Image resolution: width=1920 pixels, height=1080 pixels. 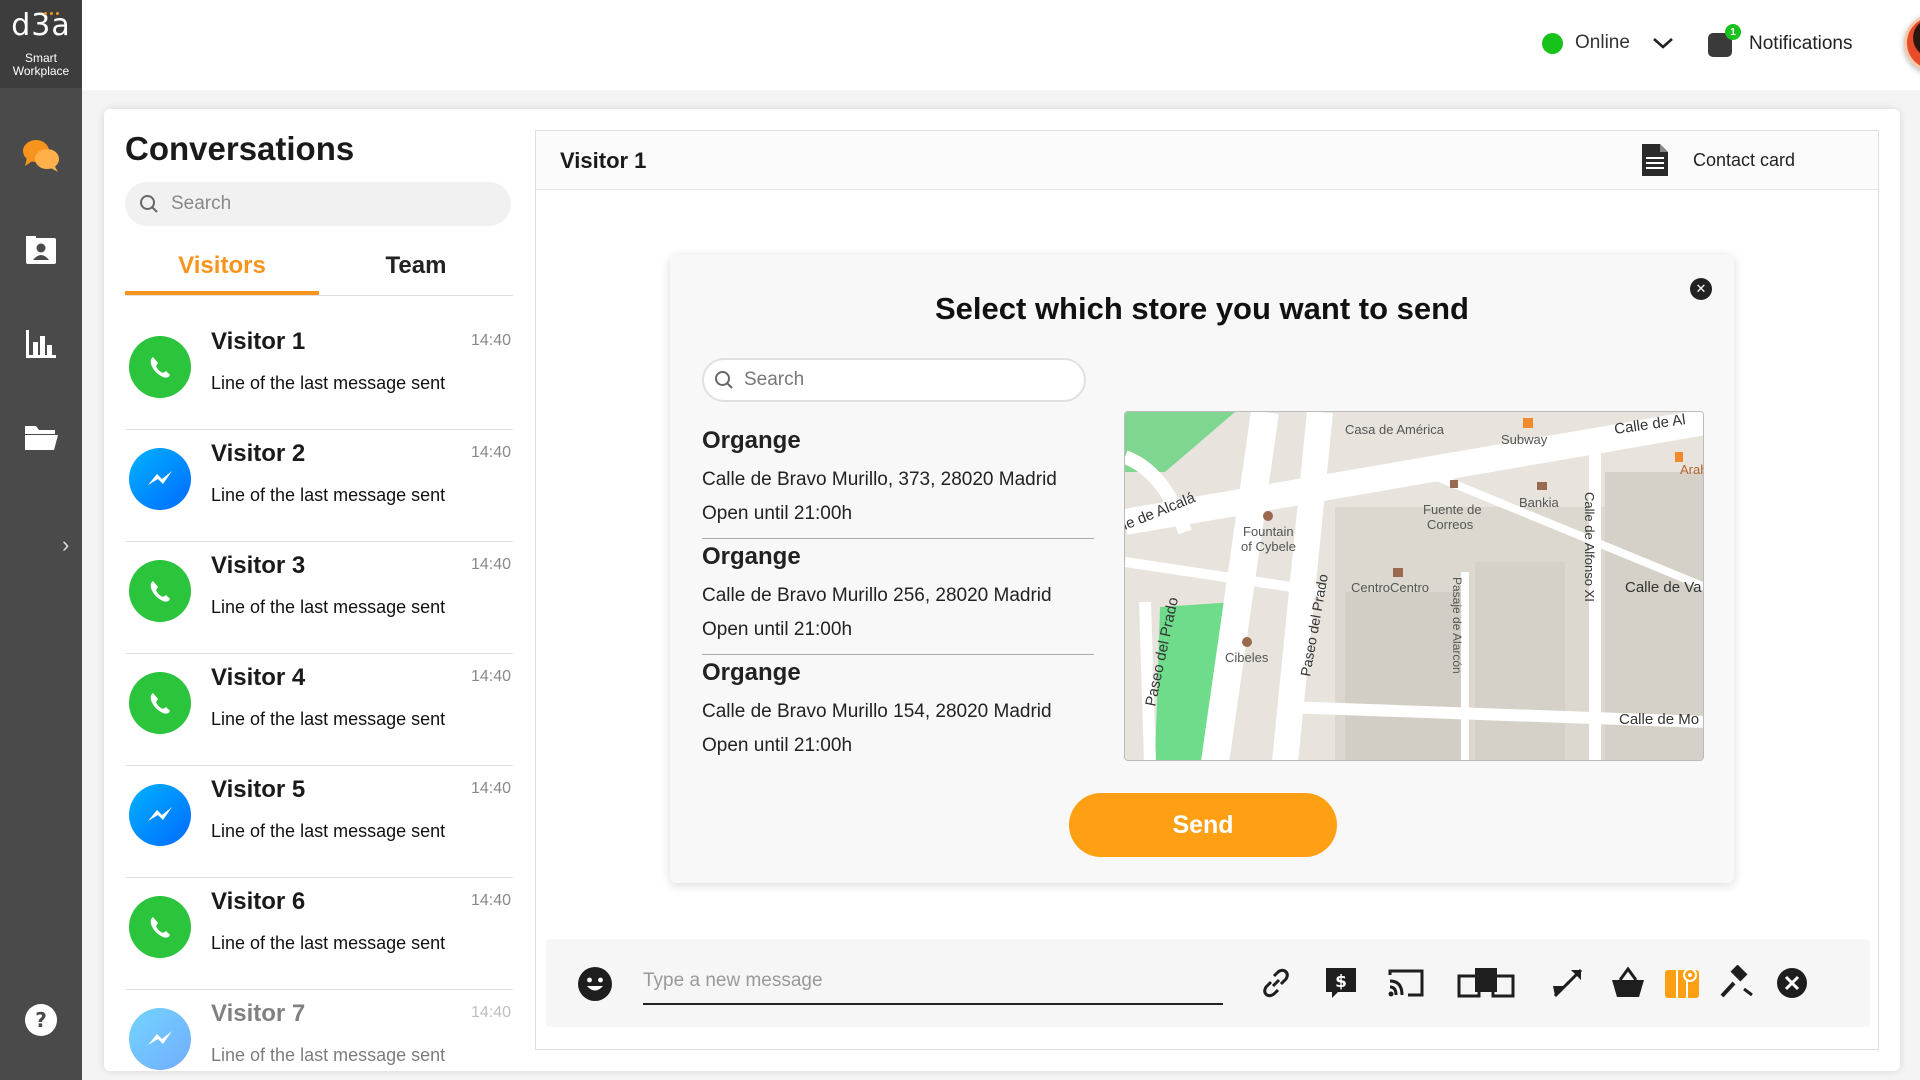 I want to click on status-selector: Online, so click(x=1608, y=43).